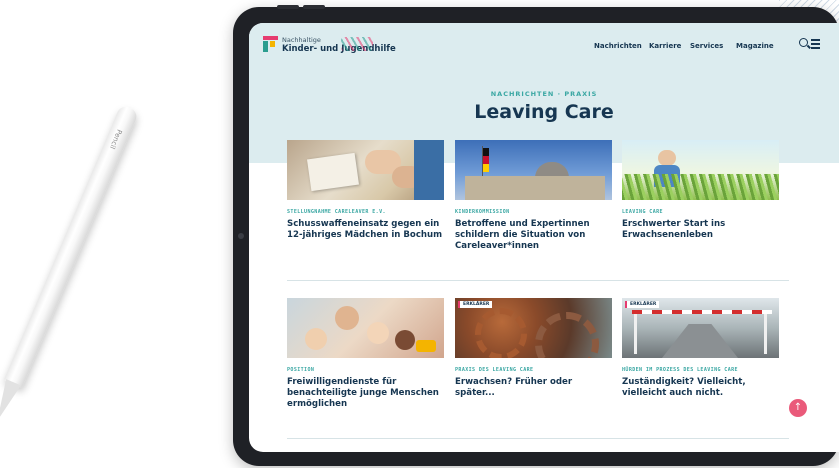 The height and width of the screenshot is (468, 839). Describe the element at coordinates (618, 46) in the screenshot. I see `nav-nachrichten: Nachrichten` at that location.